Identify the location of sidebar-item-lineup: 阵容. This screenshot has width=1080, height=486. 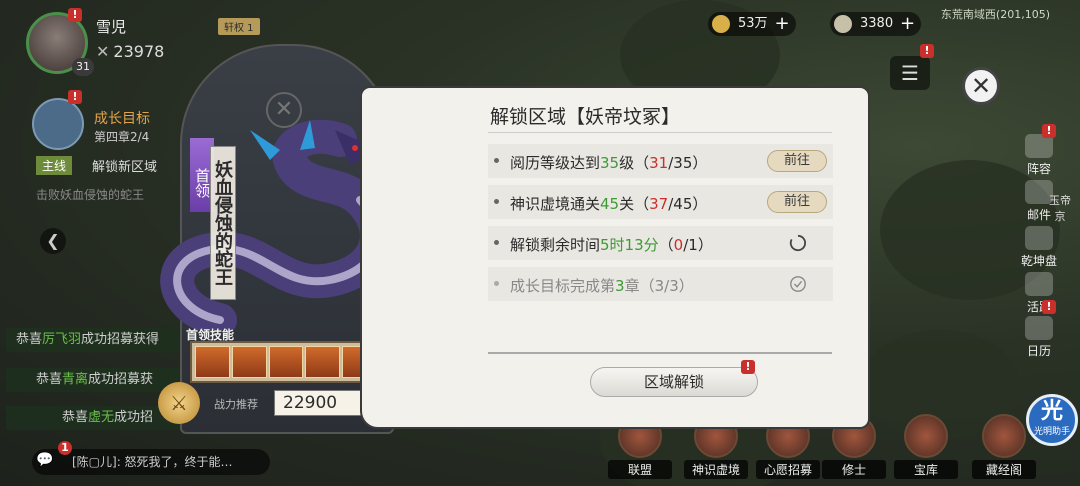
(1039, 155).